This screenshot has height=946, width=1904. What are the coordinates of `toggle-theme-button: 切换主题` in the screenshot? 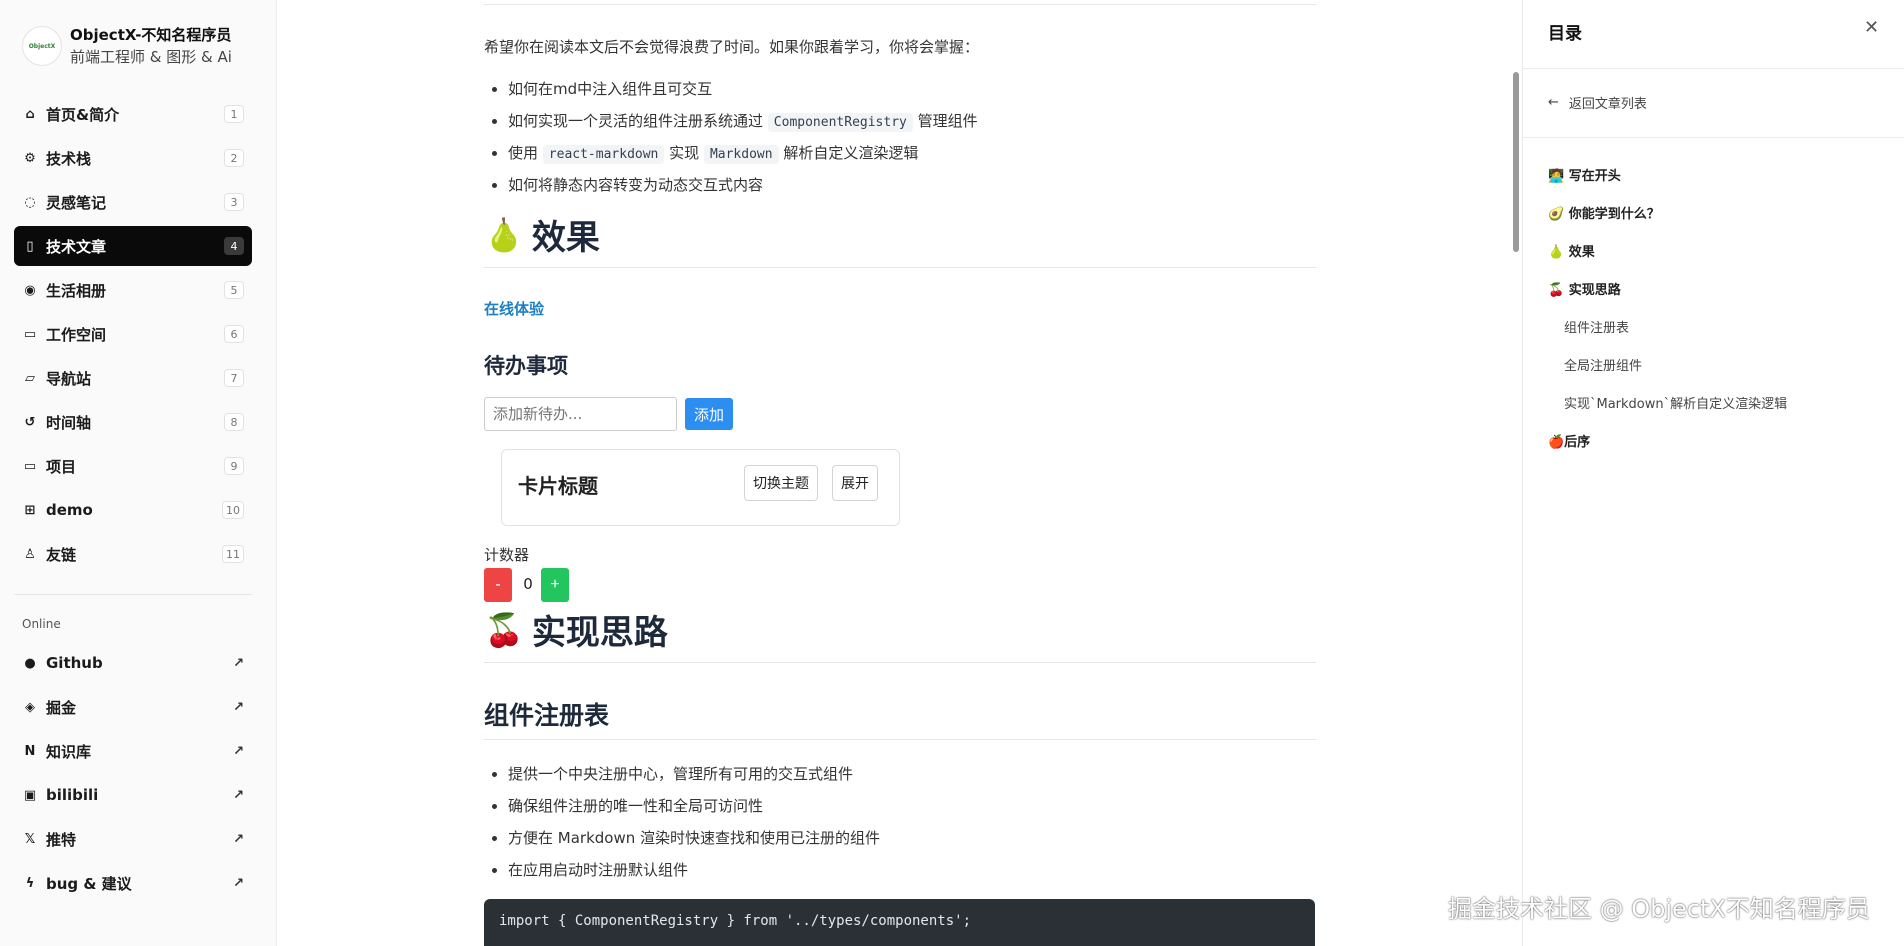 It's located at (781, 483).